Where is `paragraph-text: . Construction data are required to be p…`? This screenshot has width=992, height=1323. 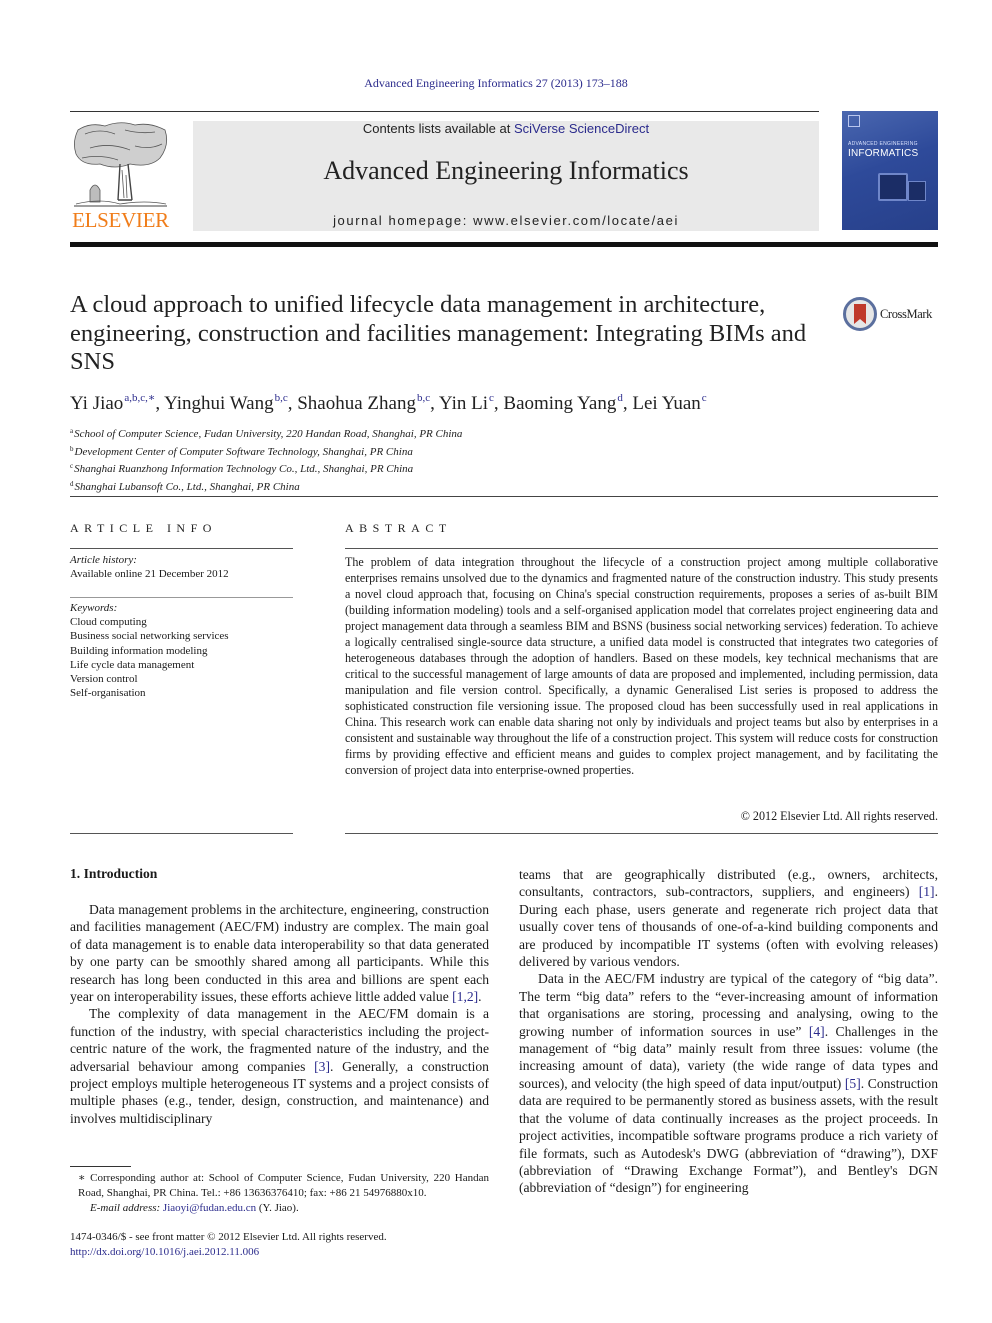 paragraph-text: . Construction data are required to be p… is located at coordinates (728, 1135).